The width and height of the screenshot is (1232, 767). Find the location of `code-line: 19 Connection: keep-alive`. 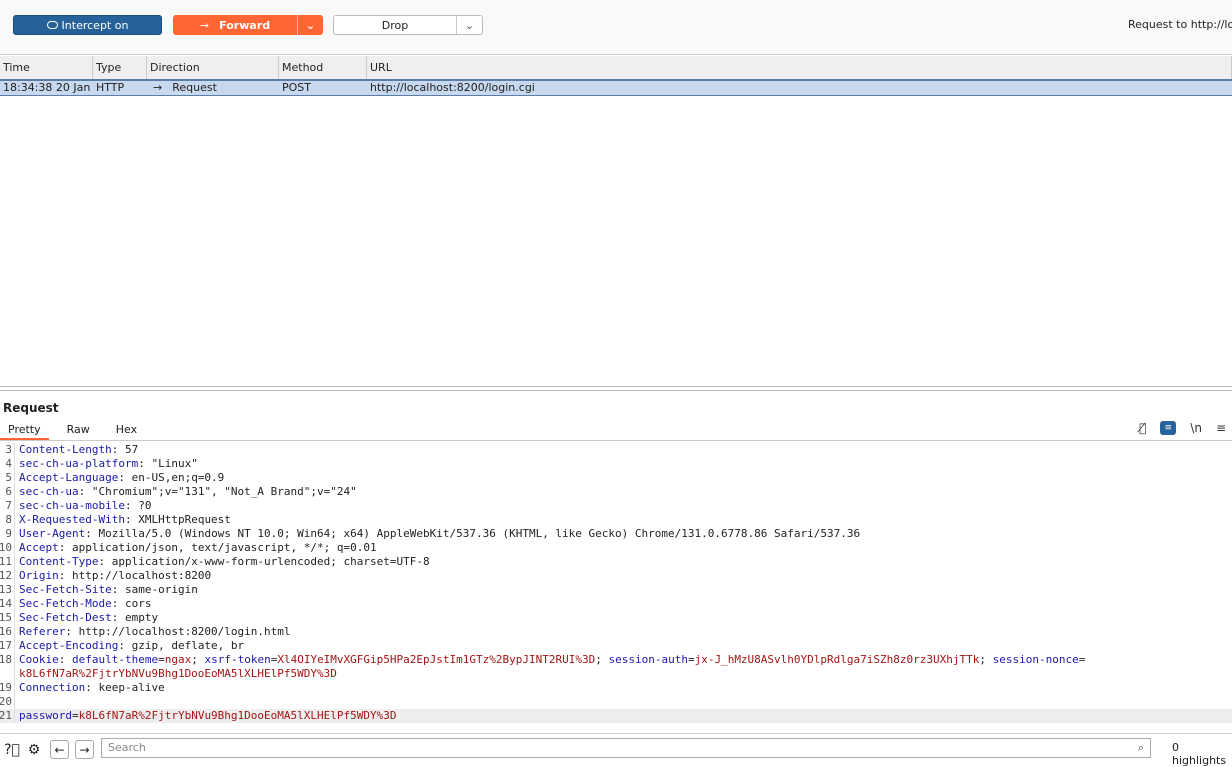

code-line: 19 Connection: keep-alive is located at coordinates (616, 688).